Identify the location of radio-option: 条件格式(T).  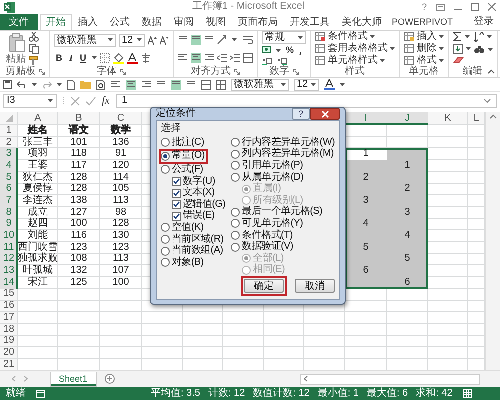
(262, 236).